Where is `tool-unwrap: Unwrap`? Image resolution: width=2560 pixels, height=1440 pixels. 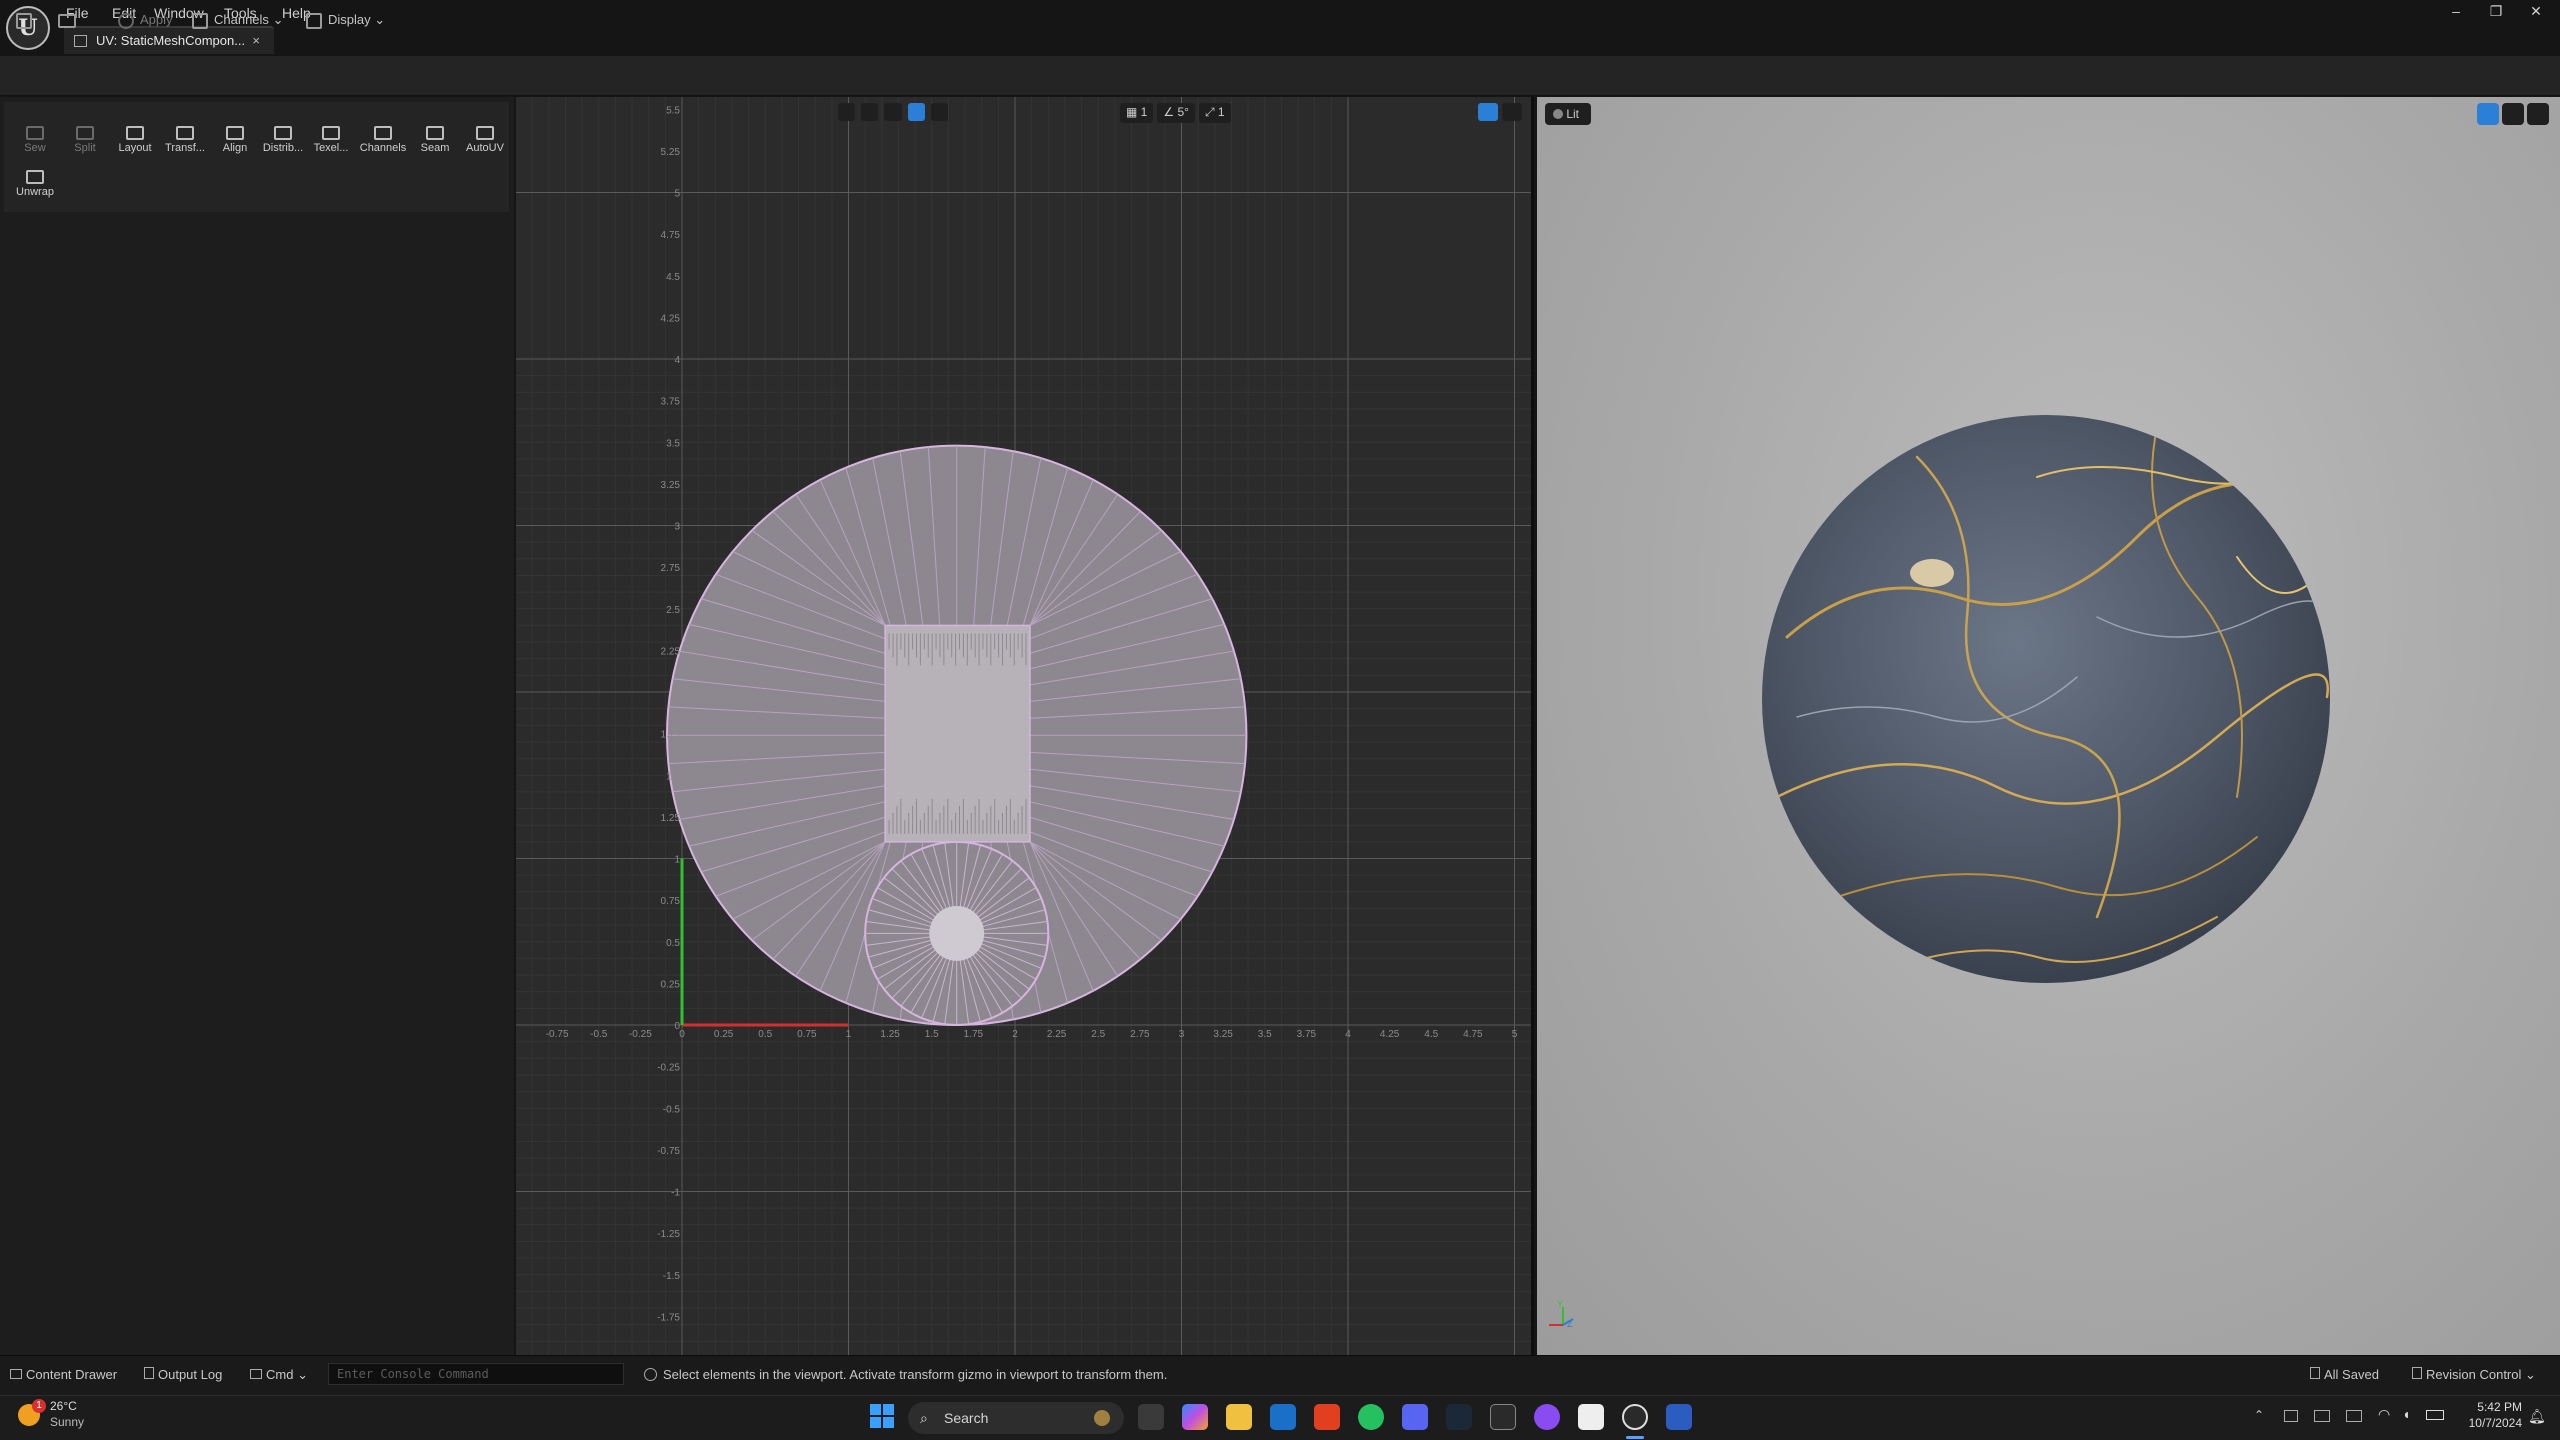 tool-unwrap: Unwrap is located at coordinates (35, 184).